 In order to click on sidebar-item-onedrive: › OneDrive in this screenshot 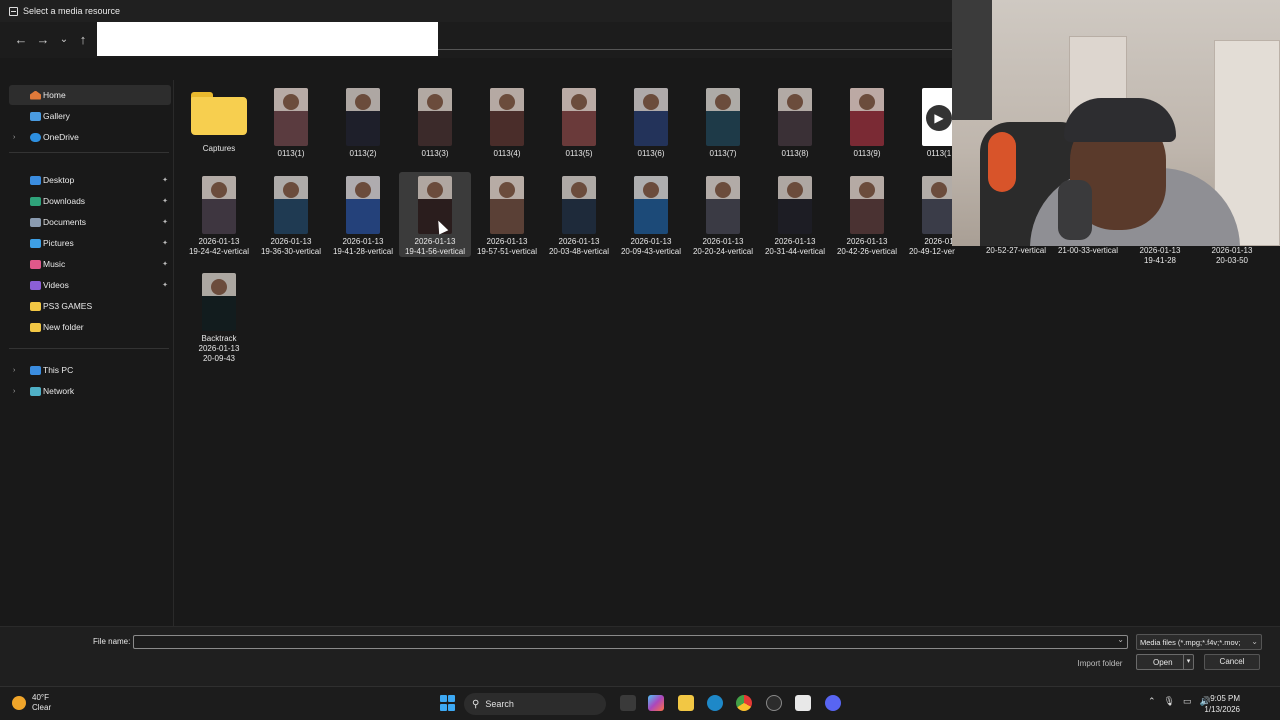, I will do `click(90, 137)`.